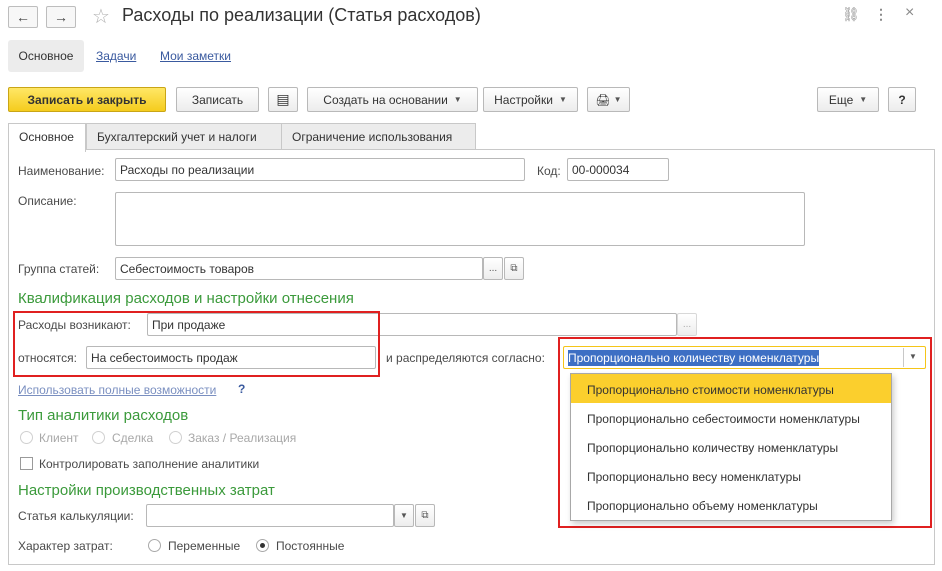 The image size is (942, 571). I want to click on more-button: Еще ▼, so click(848, 99).